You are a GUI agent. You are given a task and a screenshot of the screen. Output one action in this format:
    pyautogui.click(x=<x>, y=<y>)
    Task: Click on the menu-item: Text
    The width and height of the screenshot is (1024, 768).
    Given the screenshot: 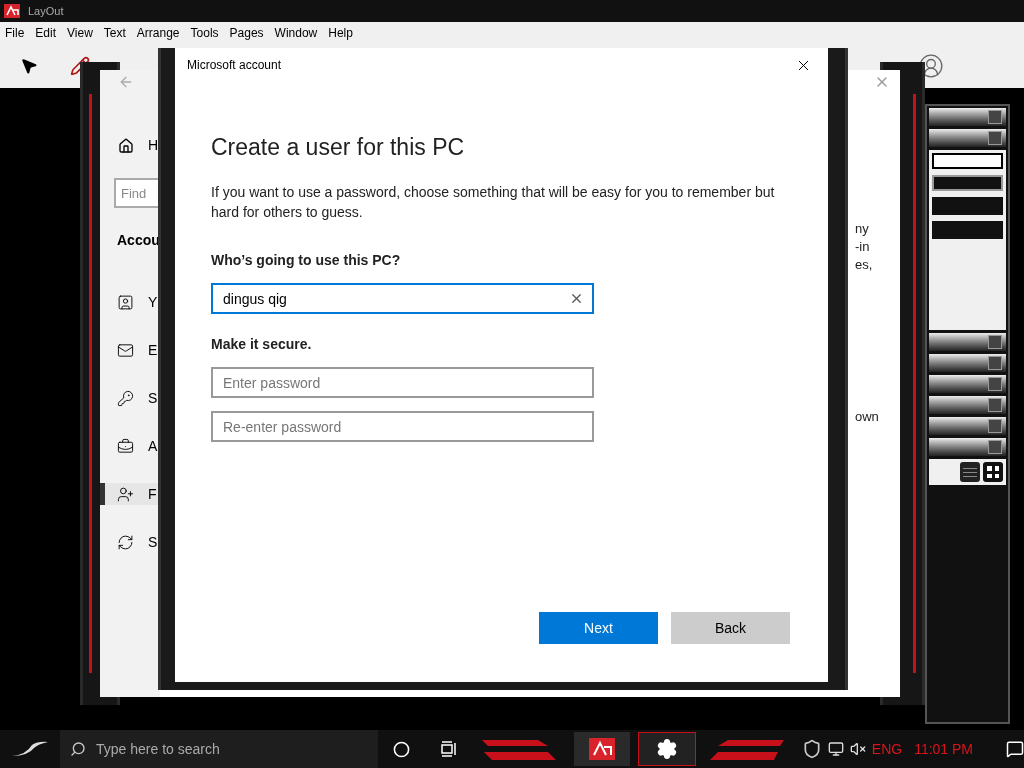 What is the action you would take?
    pyautogui.click(x=114, y=33)
    